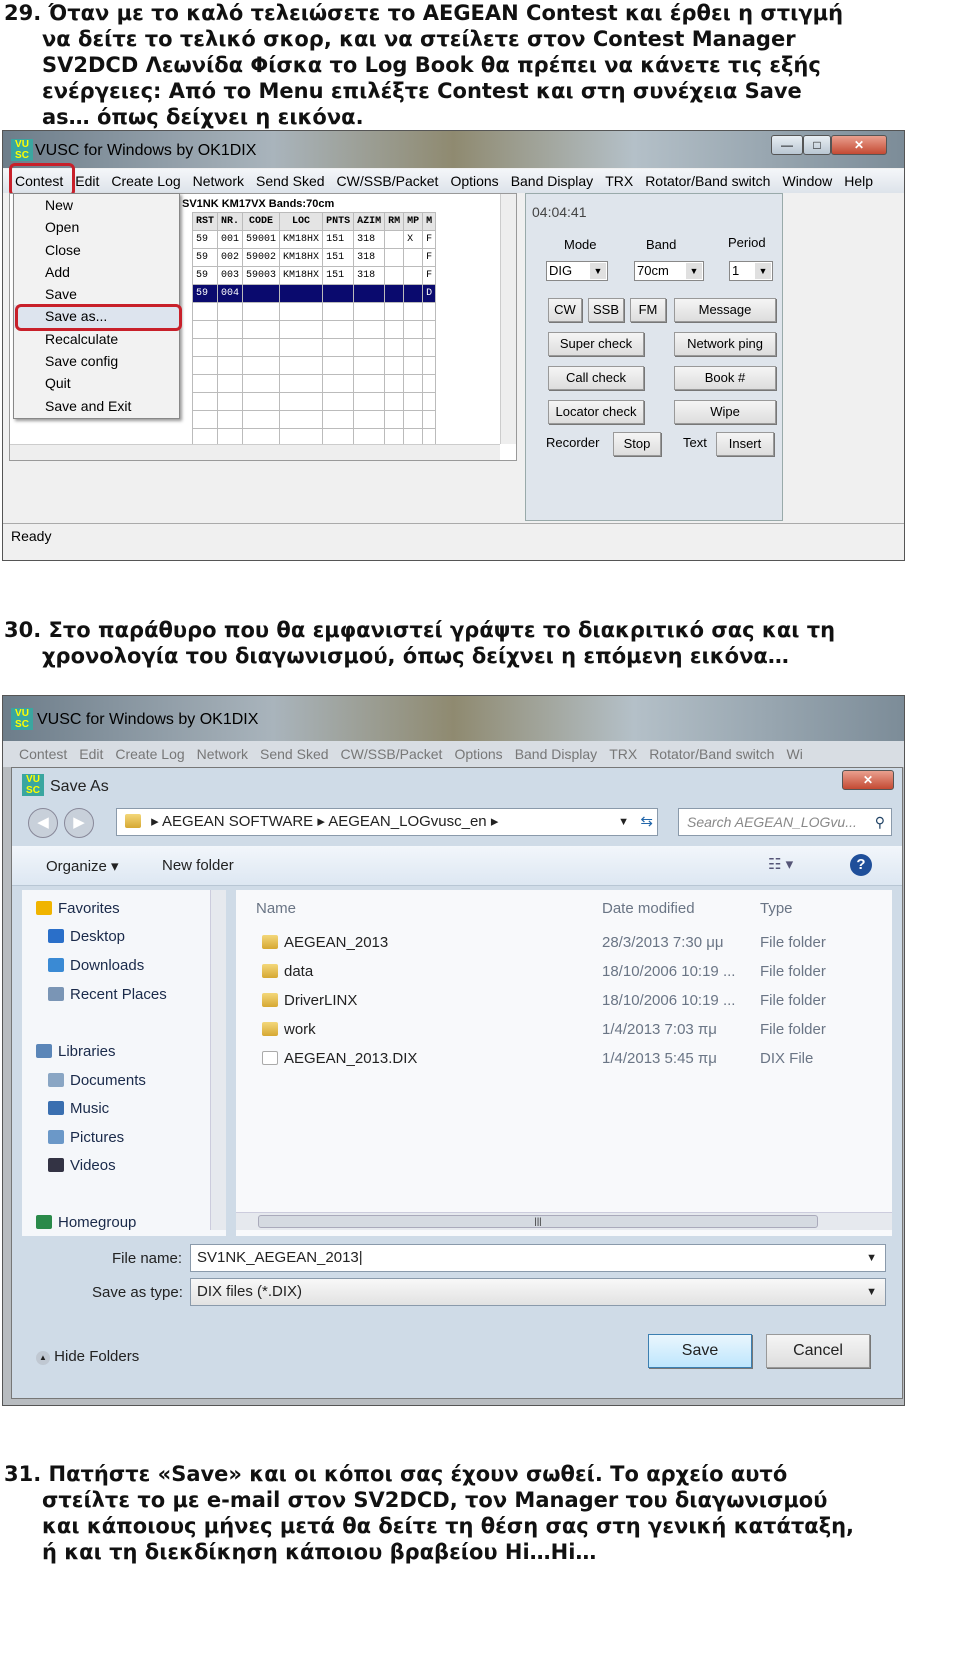 The width and height of the screenshot is (960, 1654). I want to click on menu-item-save-config: Save config, so click(96, 361).